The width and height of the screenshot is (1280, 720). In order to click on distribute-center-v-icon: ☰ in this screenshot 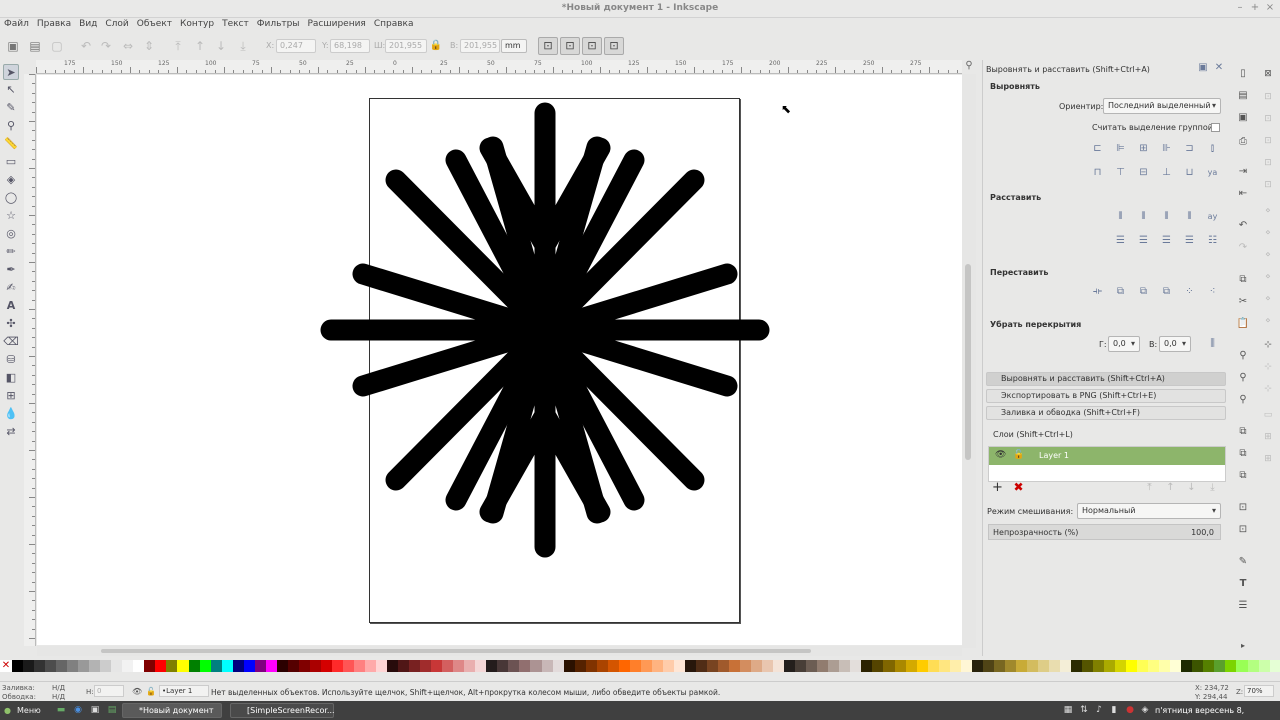, I will do `click(1143, 240)`.